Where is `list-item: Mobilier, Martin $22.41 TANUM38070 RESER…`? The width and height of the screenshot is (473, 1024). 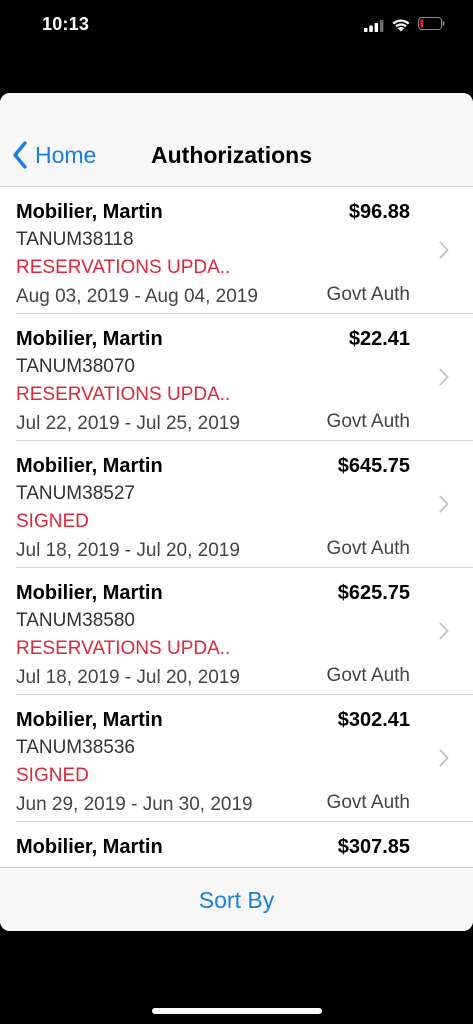
list-item: Mobilier, Martin $22.41 TANUM38070 RESER… is located at coordinates (236, 377).